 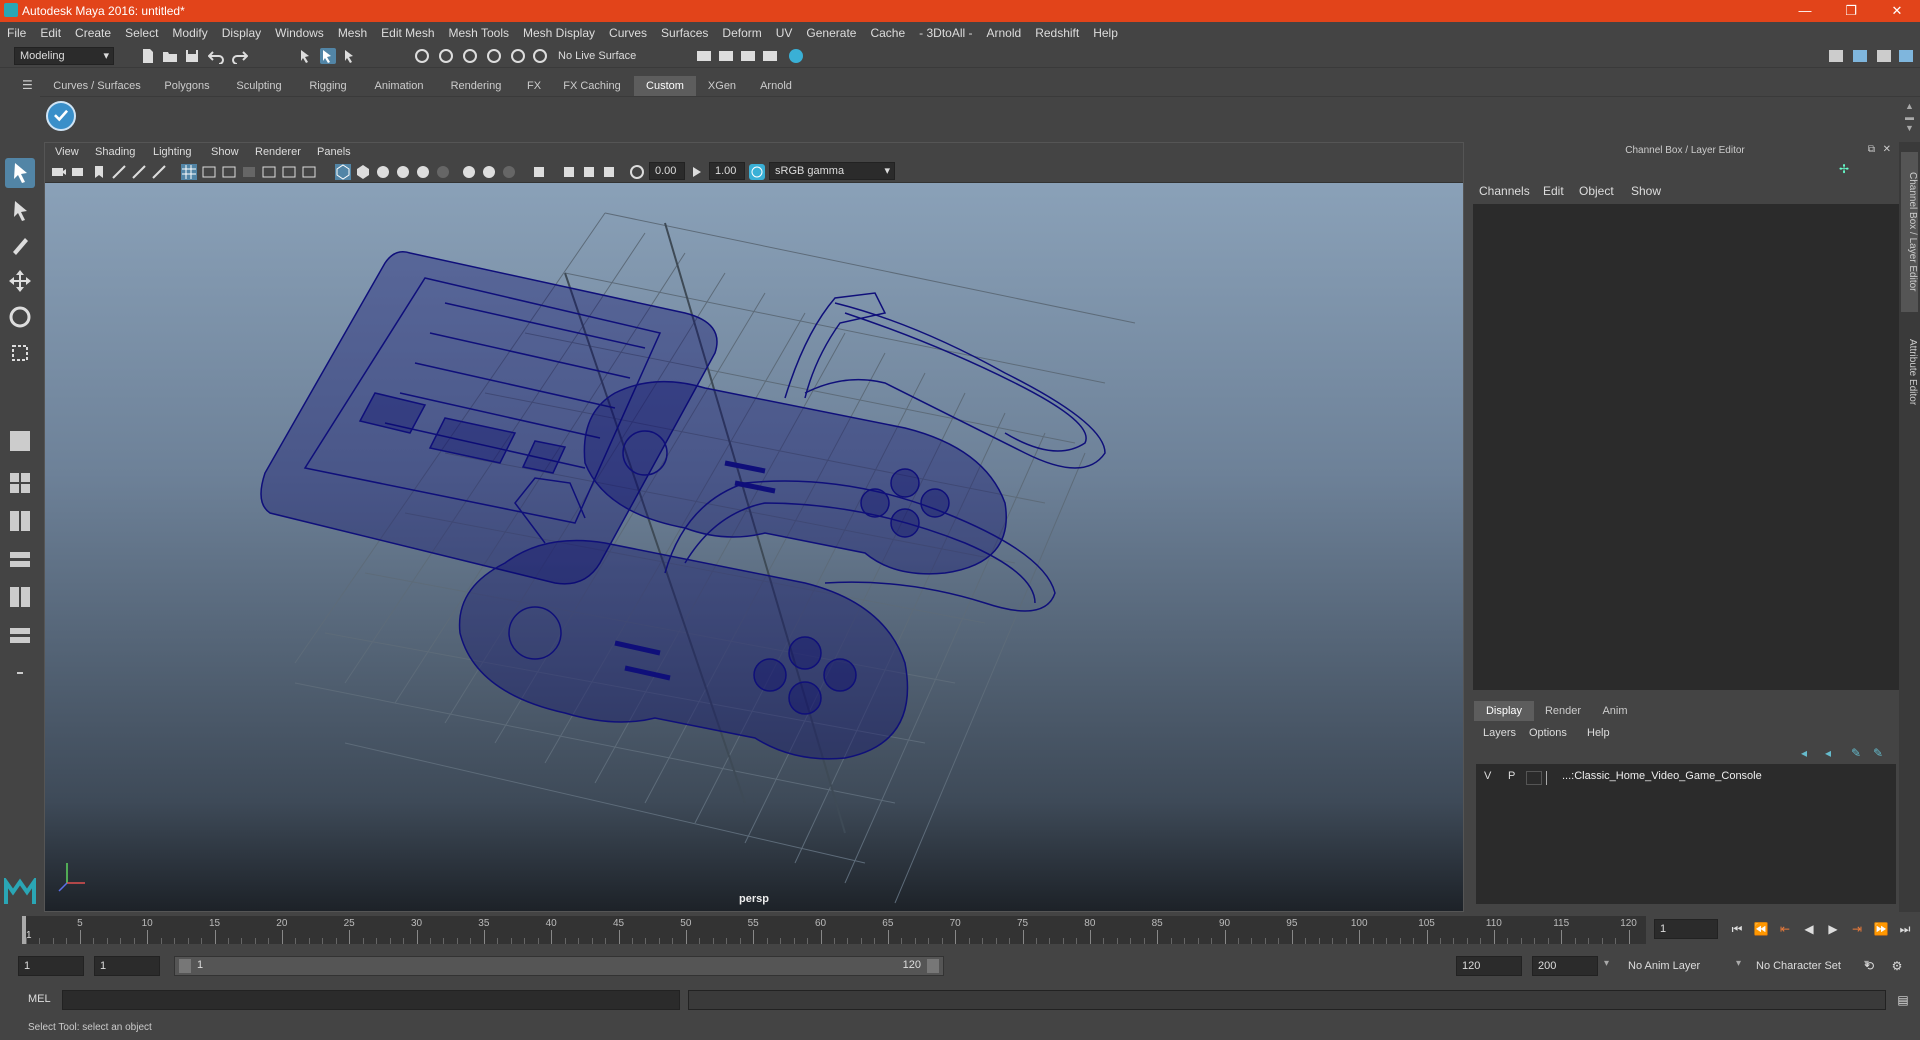 What do you see at coordinates (1897, 11) in the screenshot?
I see `close-button: ✕` at bounding box center [1897, 11].